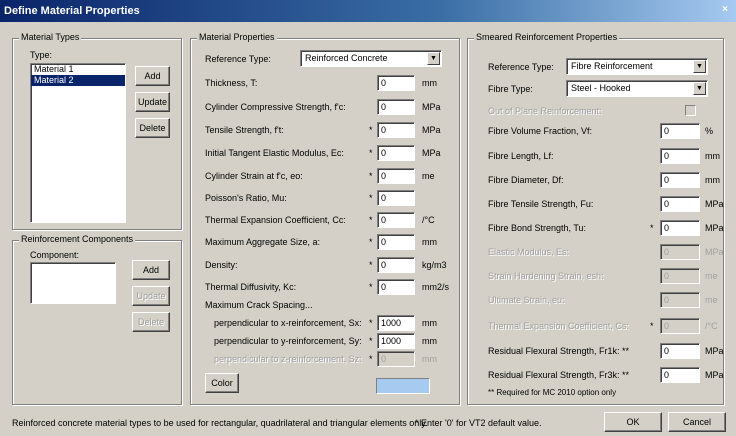  I want to click on component-label: Component:, so click(55, 255).